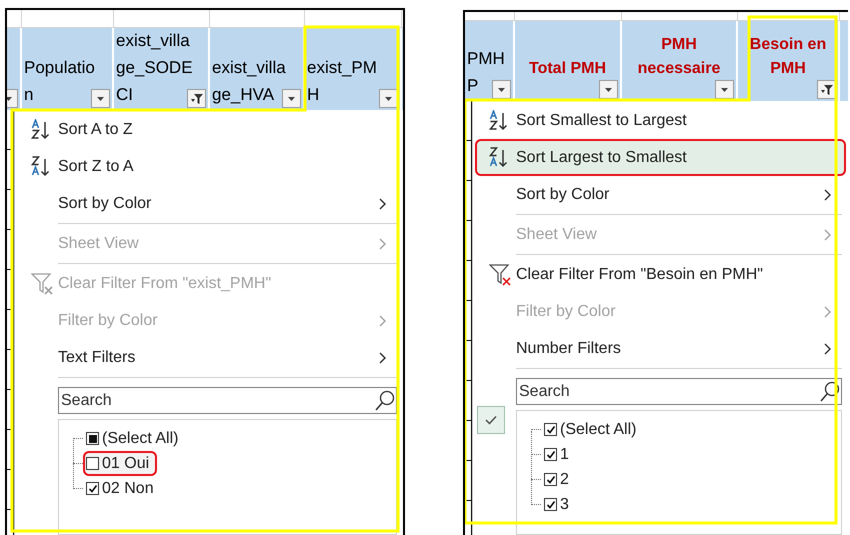  I want to click on check-button, so click(491, 420).